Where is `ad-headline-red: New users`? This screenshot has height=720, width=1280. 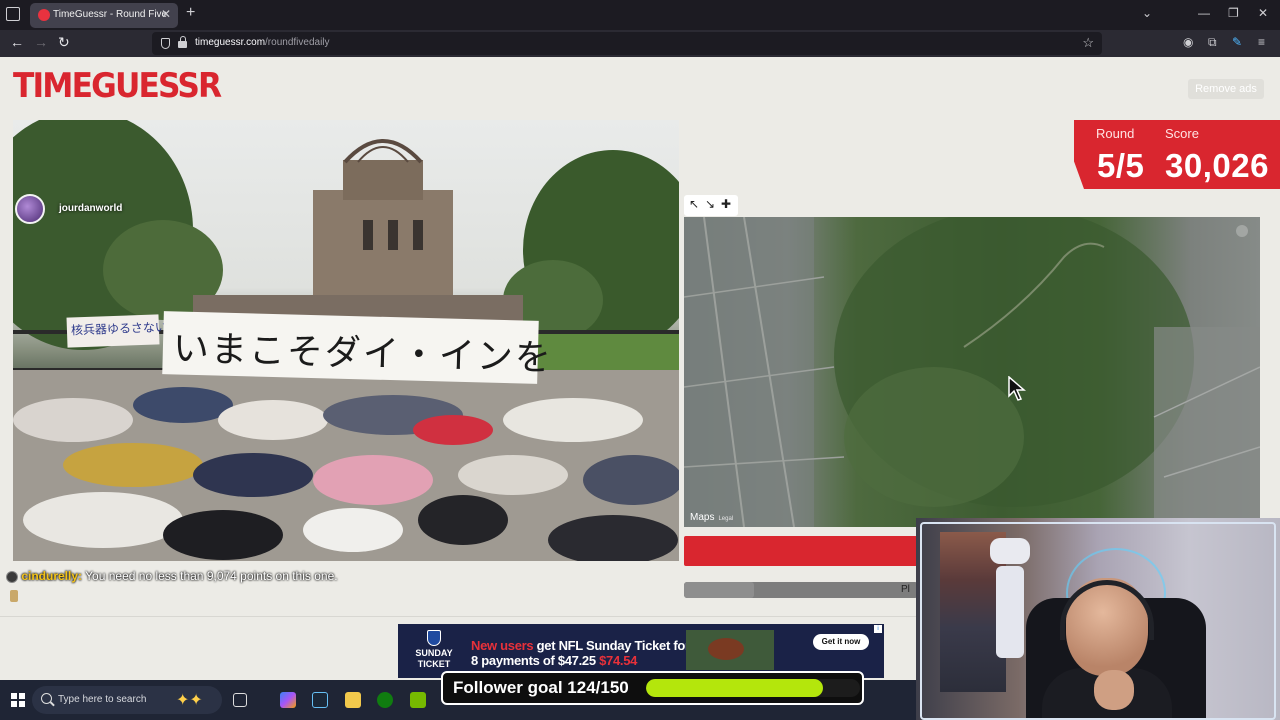 ad-headline-red: New users is located at coordinates (502, 645).